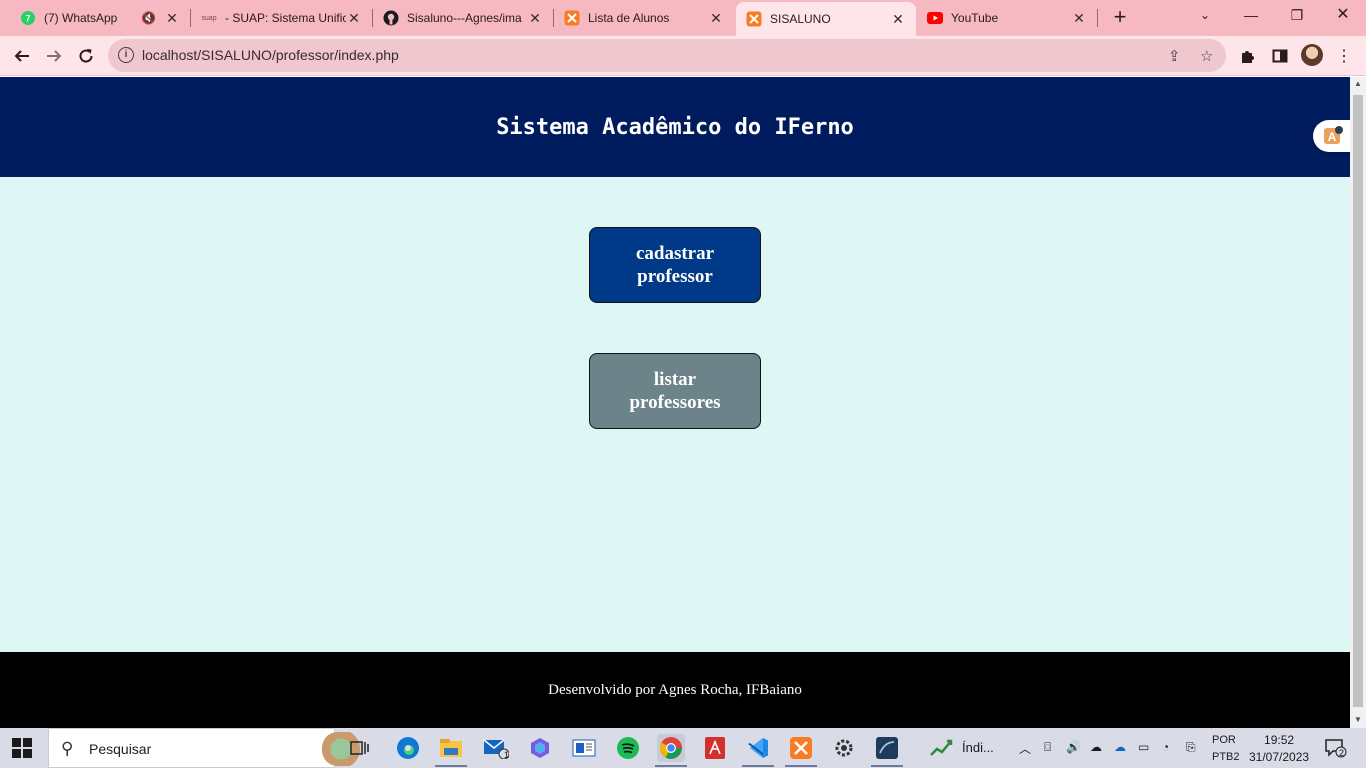 This screenshot has width=1366, height=768. Describe the element at coordinates (935, 18) in the screenshot. I see `youtube-icon` at that location.